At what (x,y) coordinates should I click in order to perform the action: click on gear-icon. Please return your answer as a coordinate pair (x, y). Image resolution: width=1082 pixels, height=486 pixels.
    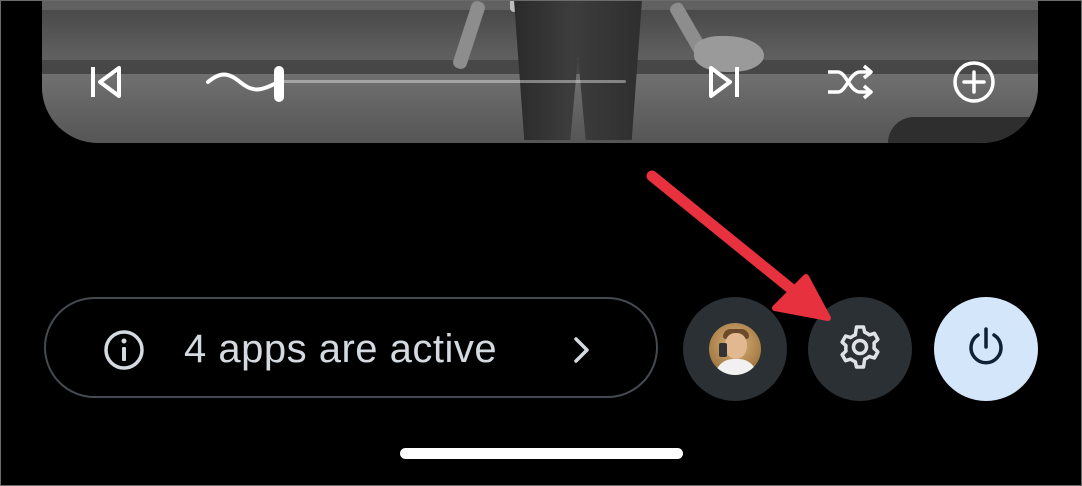
    Looking at the image, I should click on (860, 349).